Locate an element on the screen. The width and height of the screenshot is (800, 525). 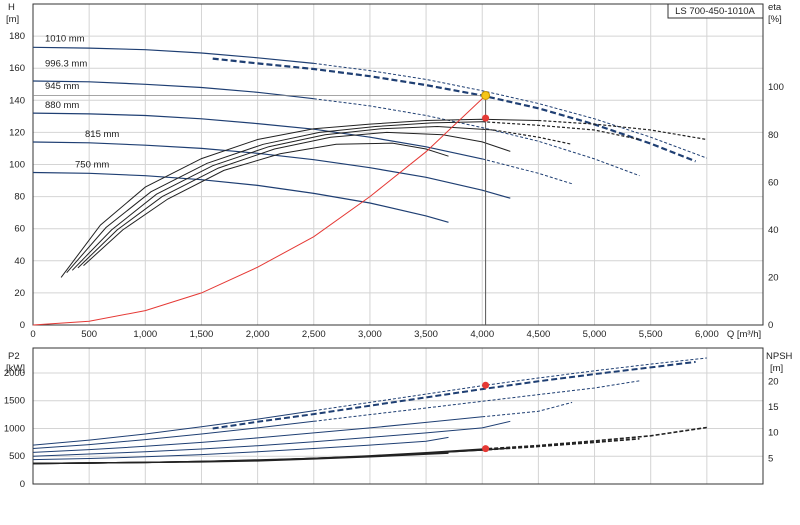
x-tick-label: 5,500 is located at coordinates (651, 334).